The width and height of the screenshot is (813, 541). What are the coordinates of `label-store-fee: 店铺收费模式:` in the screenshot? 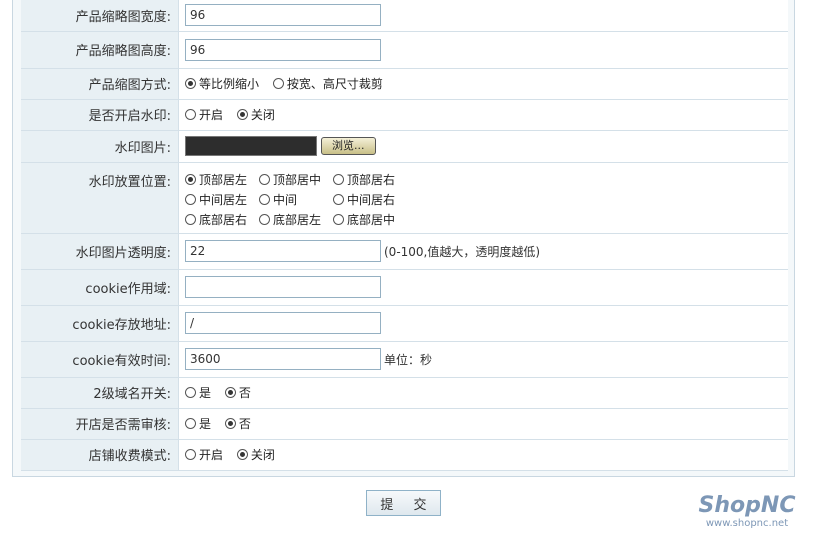 It's located at (100, 455).